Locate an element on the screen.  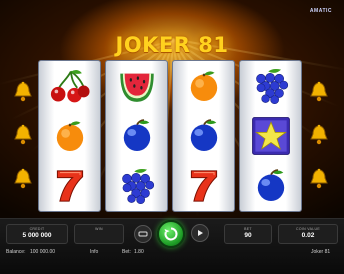
coin-value-display: COIN VALUE 0.02 is located at coordinates (308, 234).